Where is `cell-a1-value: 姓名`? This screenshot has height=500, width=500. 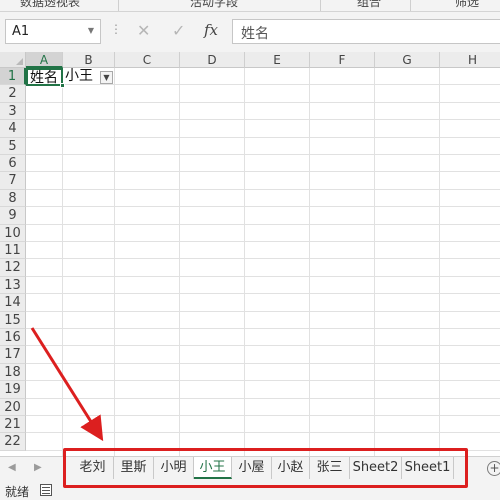 cell-a1-value: 姓名 is located at coordinates (44, 78).